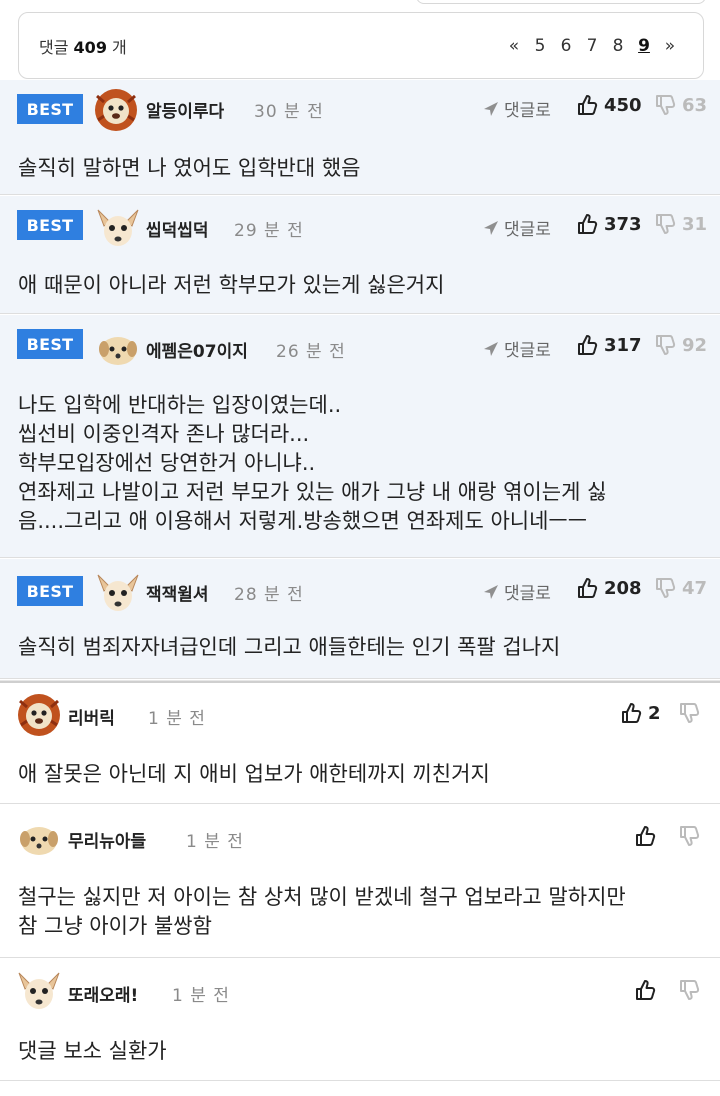  What do you see at coordinates (54, 47) in the screenshot?
I see `comment-count-prefix: 댓글` at bounding box center [54, 47].